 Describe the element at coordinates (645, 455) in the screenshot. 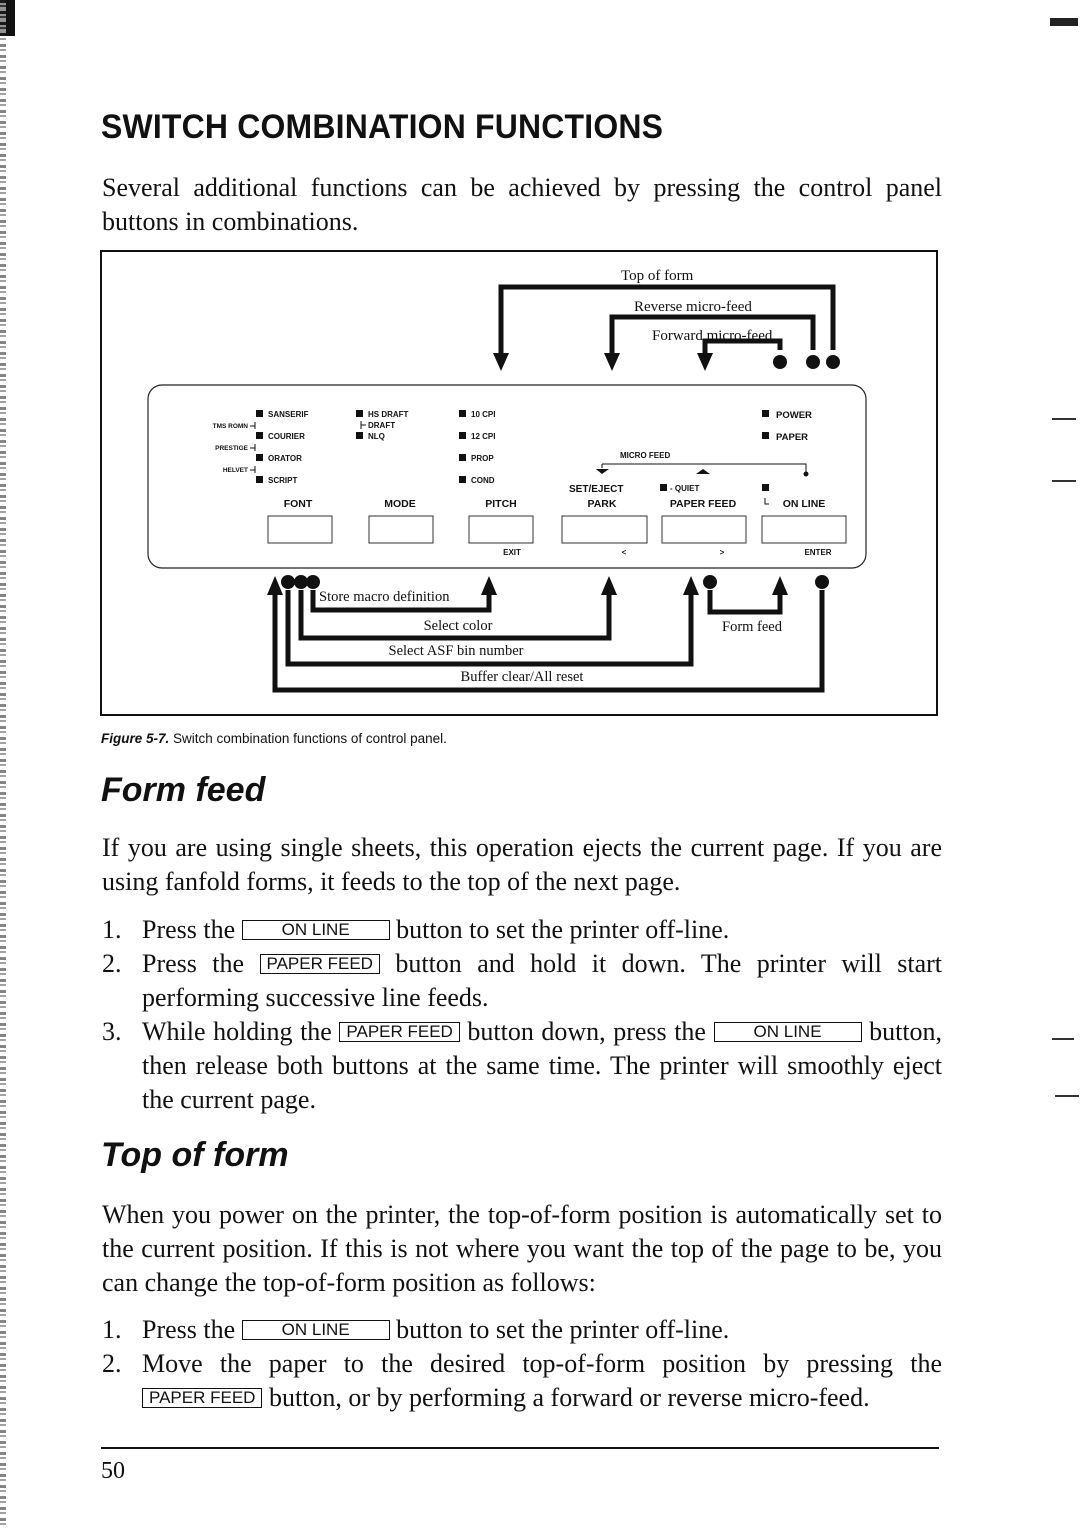

I see `svg-text: MICRO FEED` at that location.